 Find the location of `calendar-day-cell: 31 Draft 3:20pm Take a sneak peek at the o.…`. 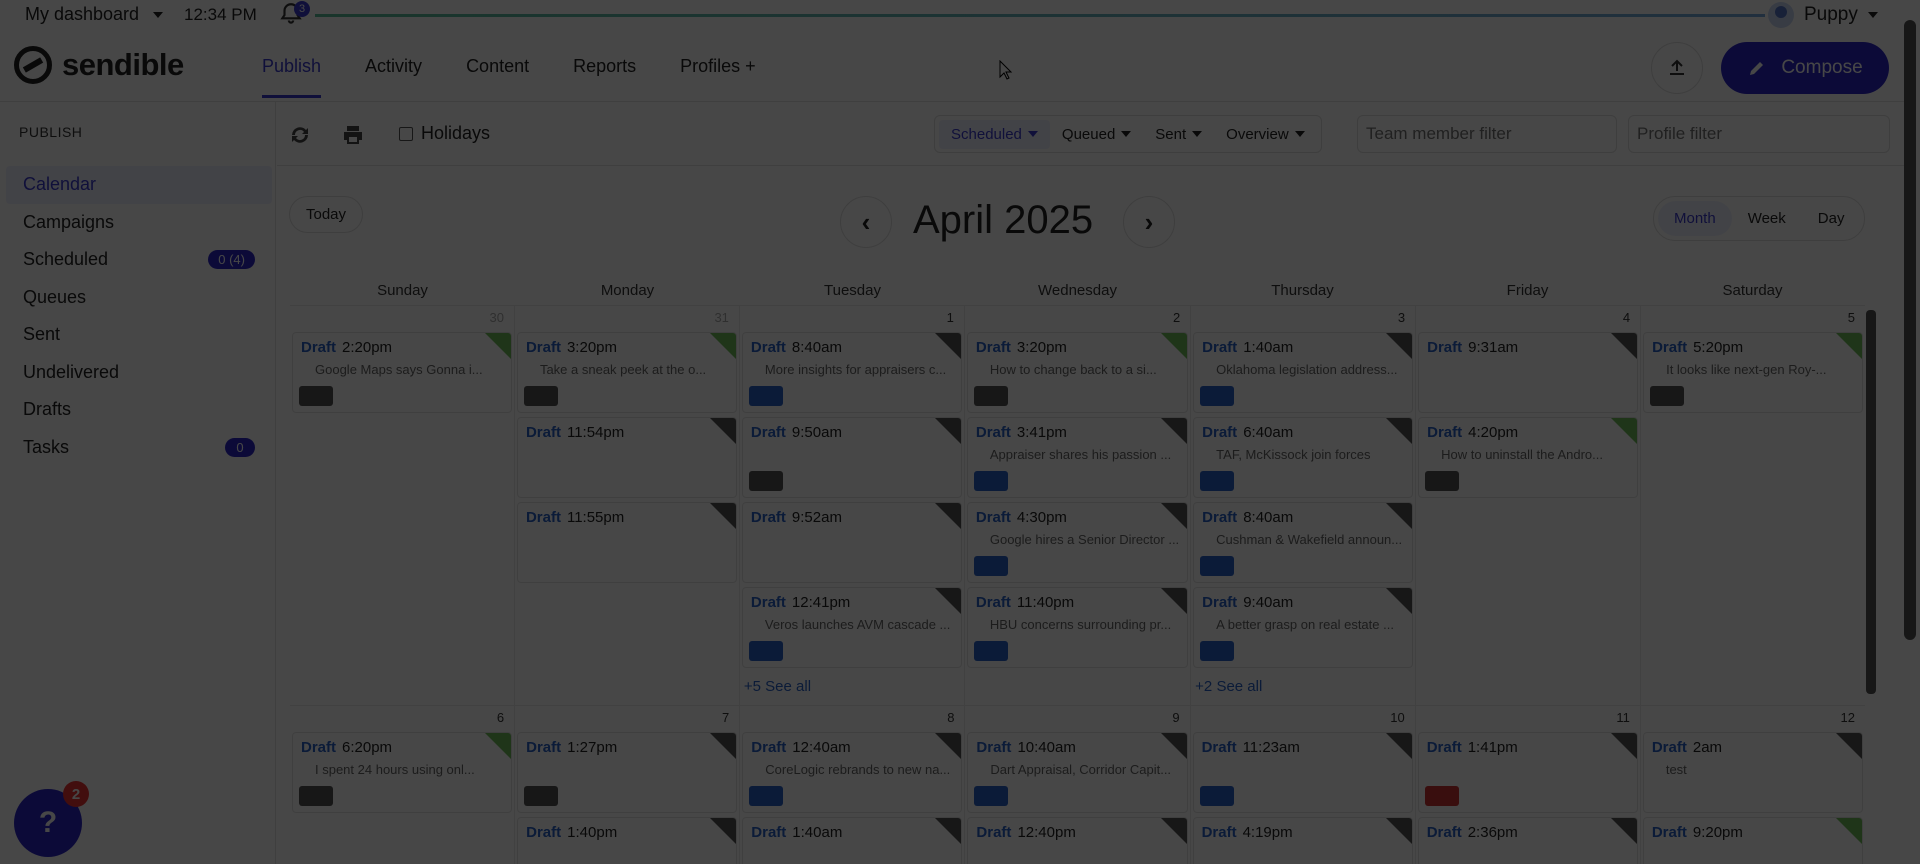

calendar-day-cell: 31 Draft 3:20pm Take a sneak peek at the o.… is located at coordinates (627, 505).